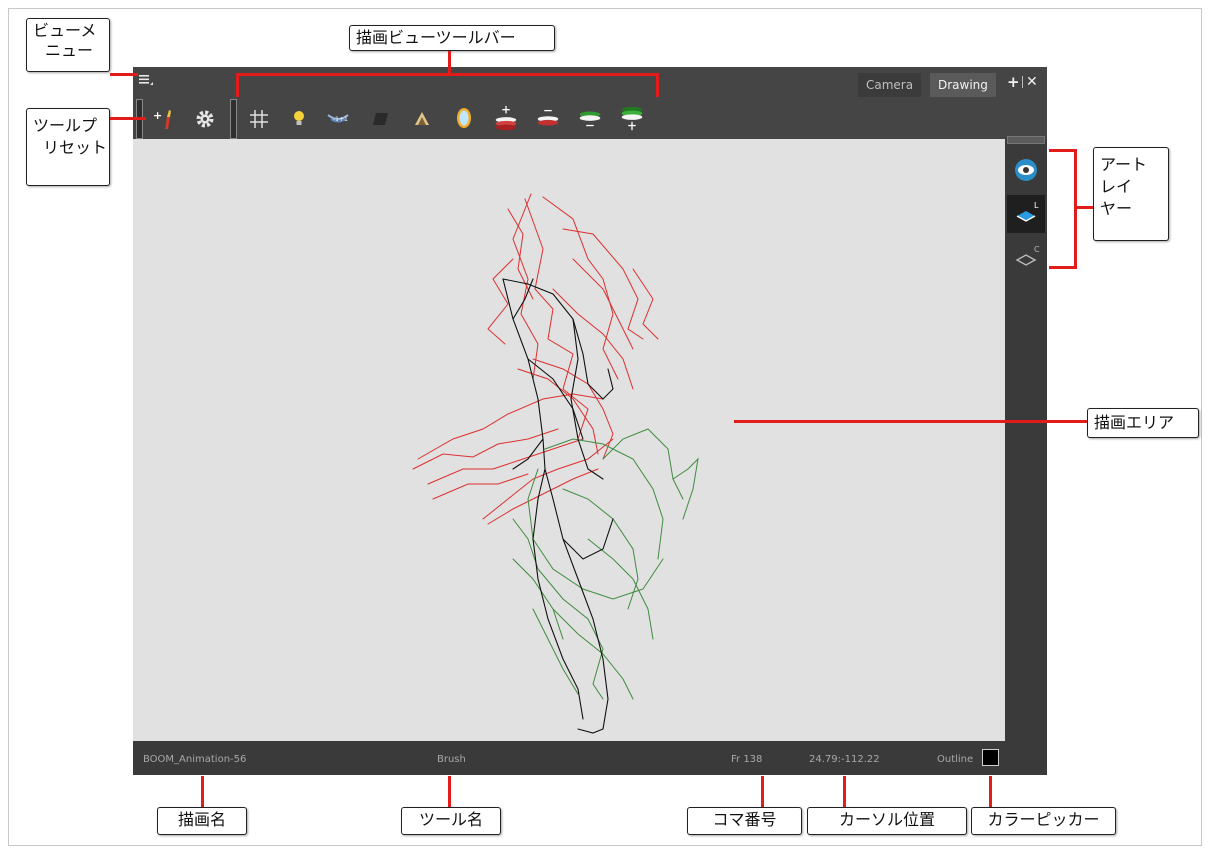 The width and height of the screenshot is (1208, 852). I want to click on callout-view-menu-line1: ビューメ, so click(65, 30).